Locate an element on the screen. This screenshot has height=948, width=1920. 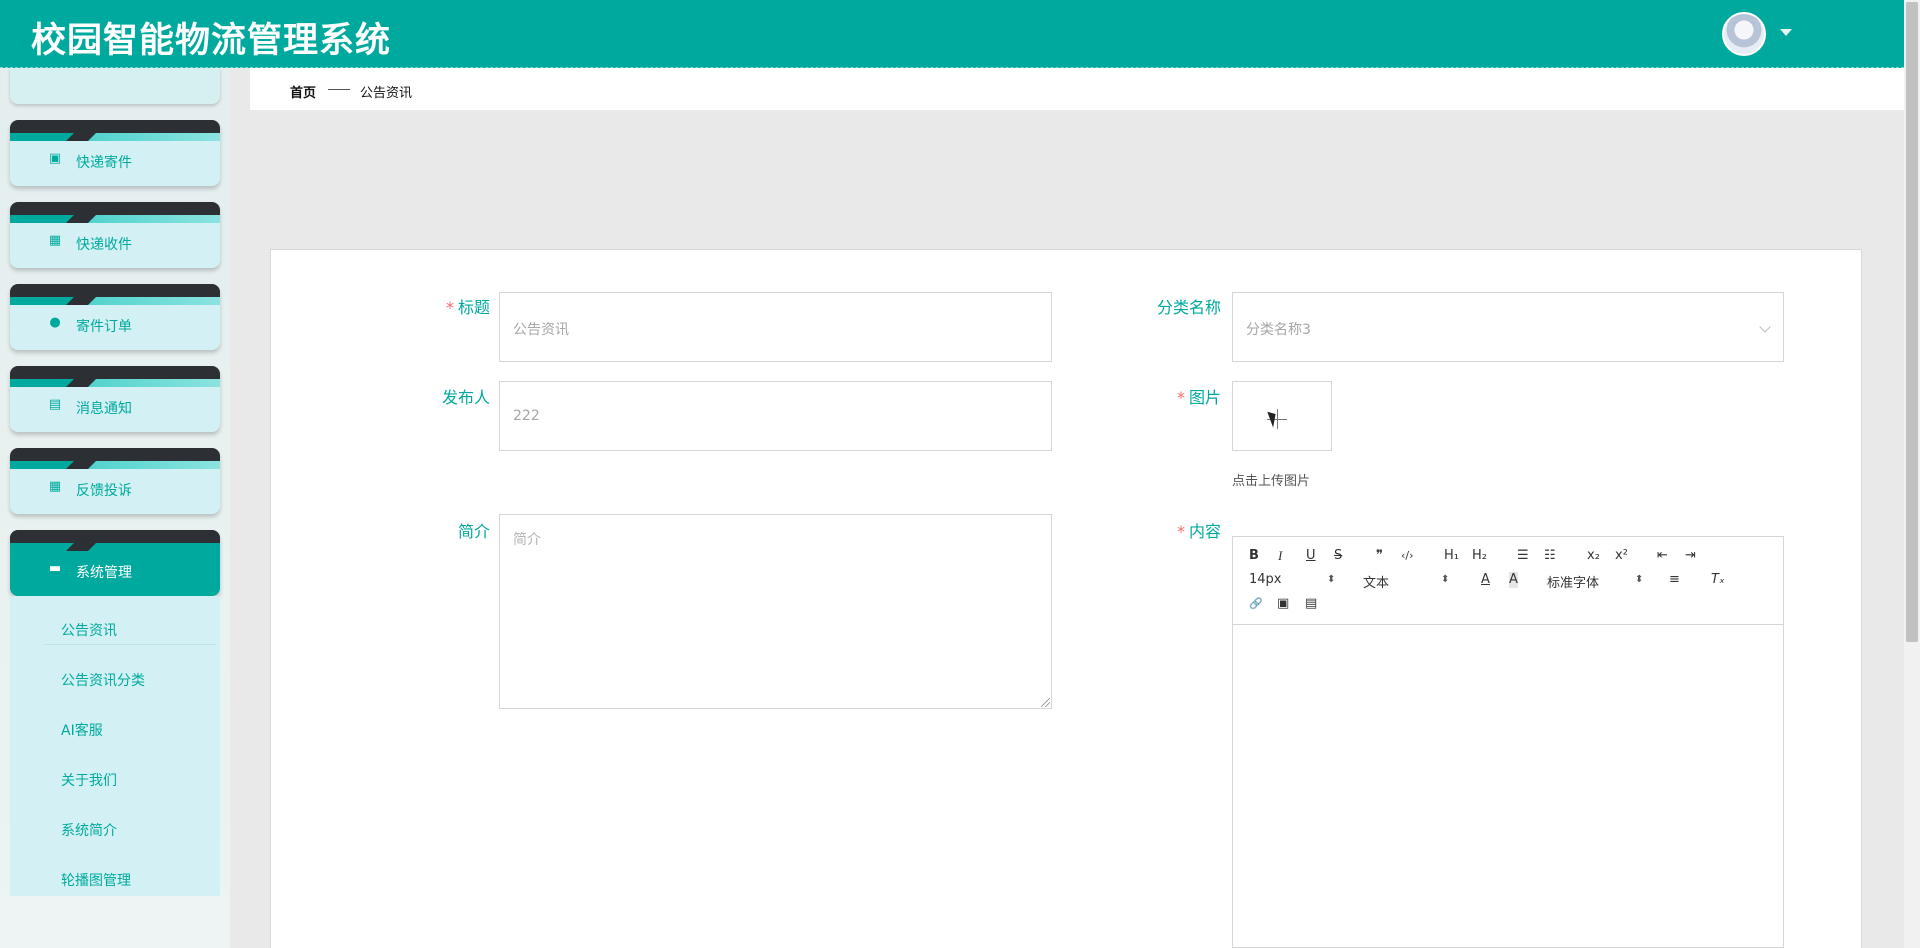
category-select: 分类名称3 is located at coordinates (1508, 327).